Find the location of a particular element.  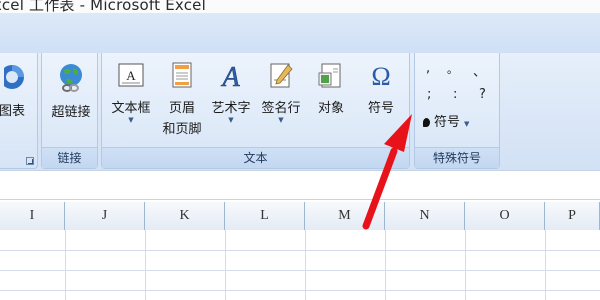

header-footer-icon is located at coordinates (182, 75).